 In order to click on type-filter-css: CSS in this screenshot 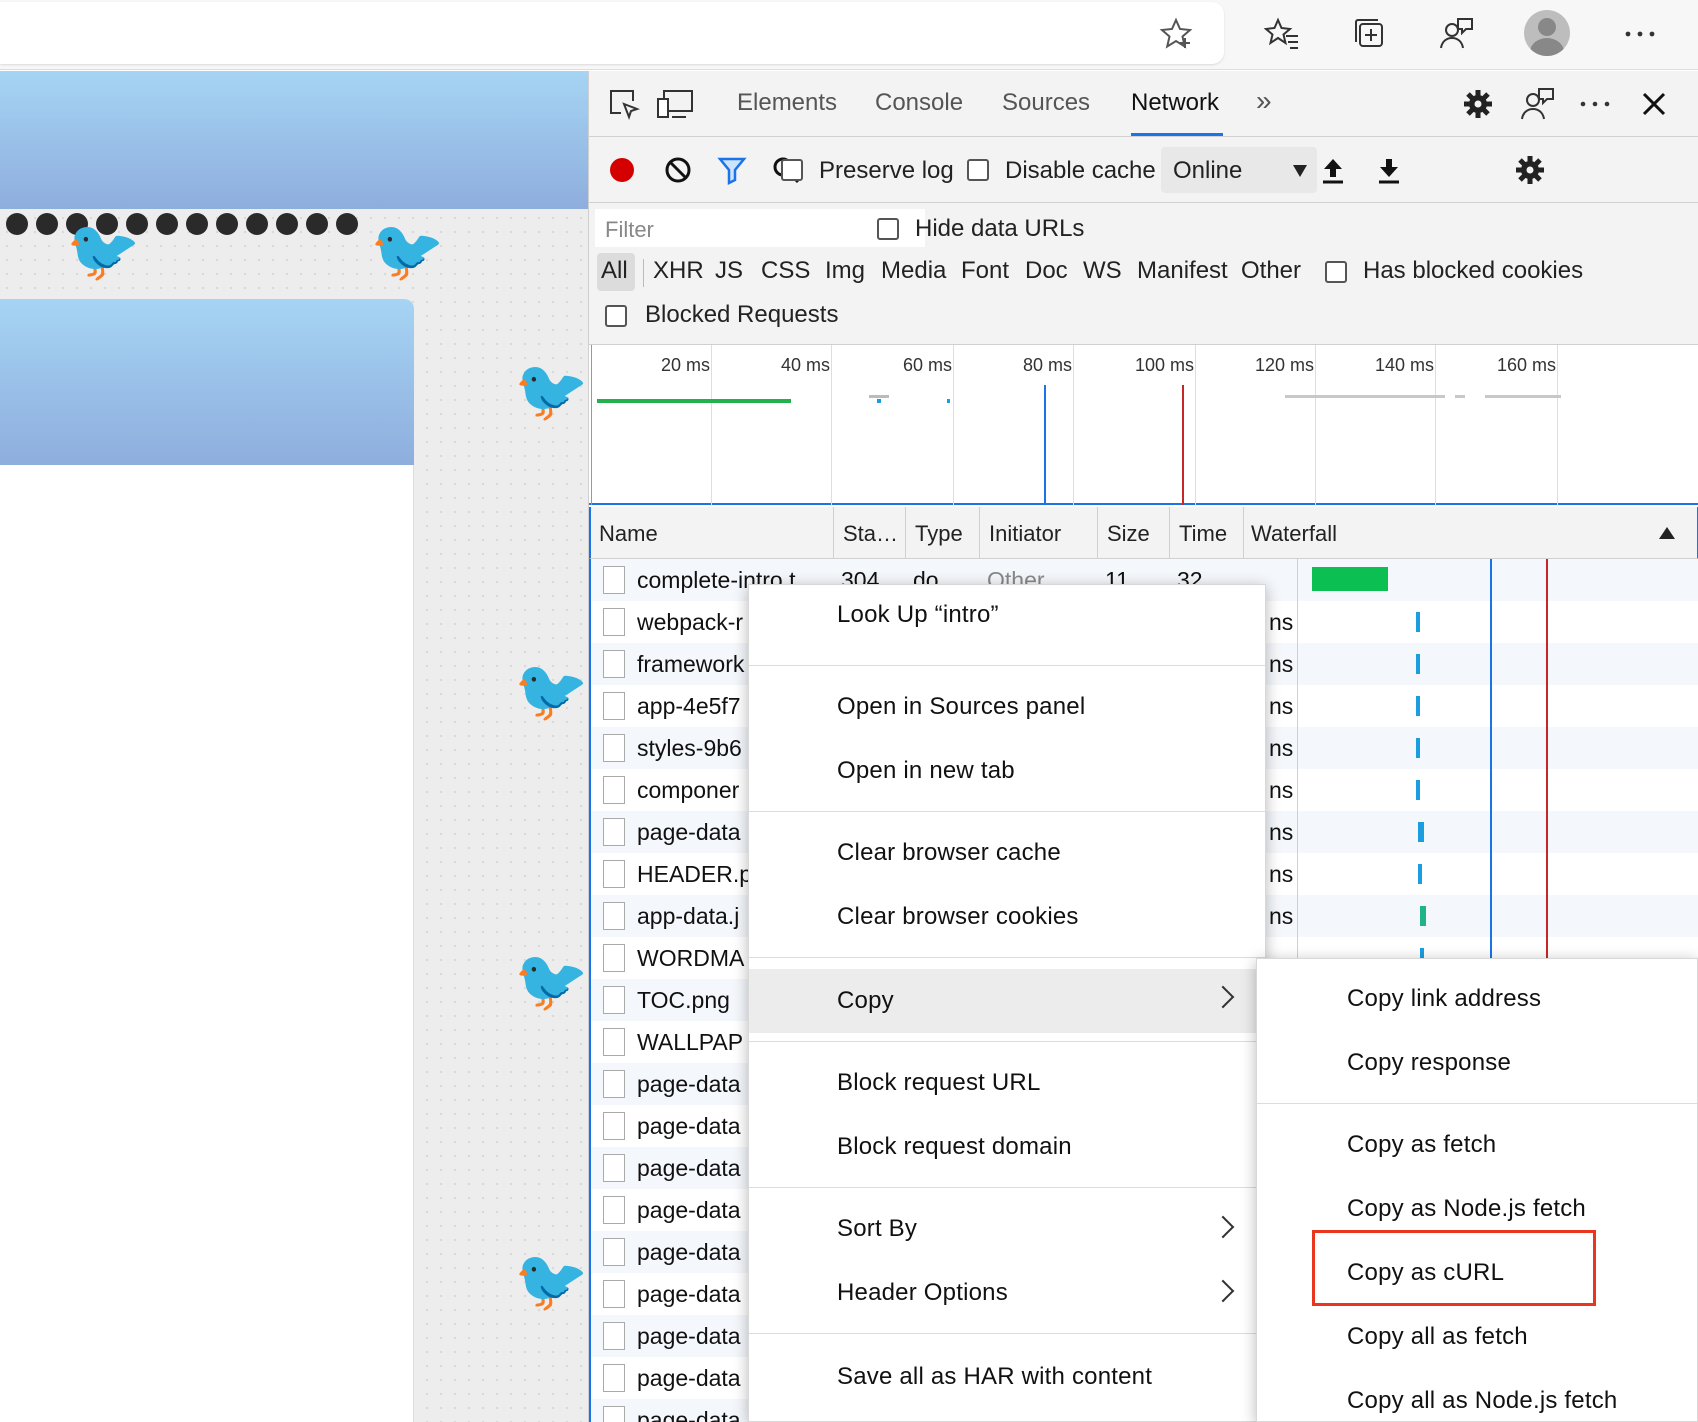, I will do `click(785, 271)`.